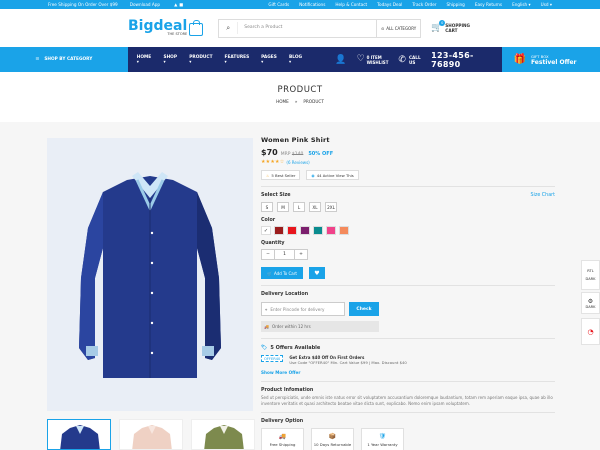 Image resolution: width=600 pixels, height=450 pixels. Describe the element at coordinates (83, 4) in the screenshot. I see `free-shipping-text: Free Shipping On Order Over $99` at that location.